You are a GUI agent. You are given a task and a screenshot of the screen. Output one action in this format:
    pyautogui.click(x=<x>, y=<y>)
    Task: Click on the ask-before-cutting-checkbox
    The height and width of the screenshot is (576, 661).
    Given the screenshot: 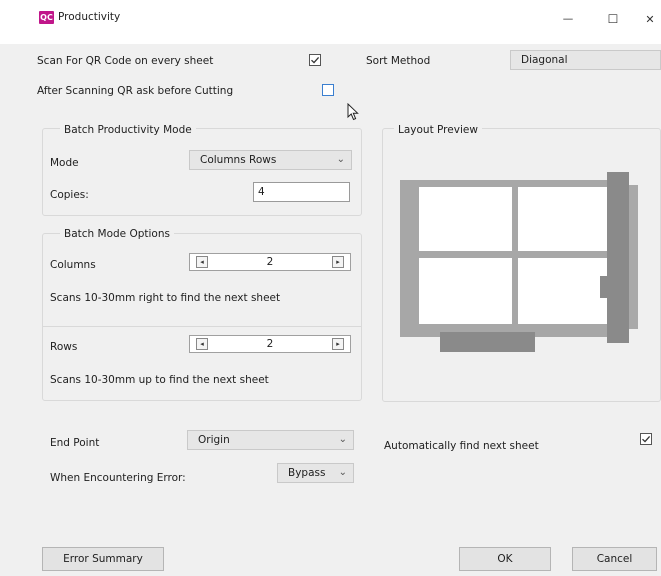 What is the action you would take?
    pyautogui.click(x=328, y=90)
    